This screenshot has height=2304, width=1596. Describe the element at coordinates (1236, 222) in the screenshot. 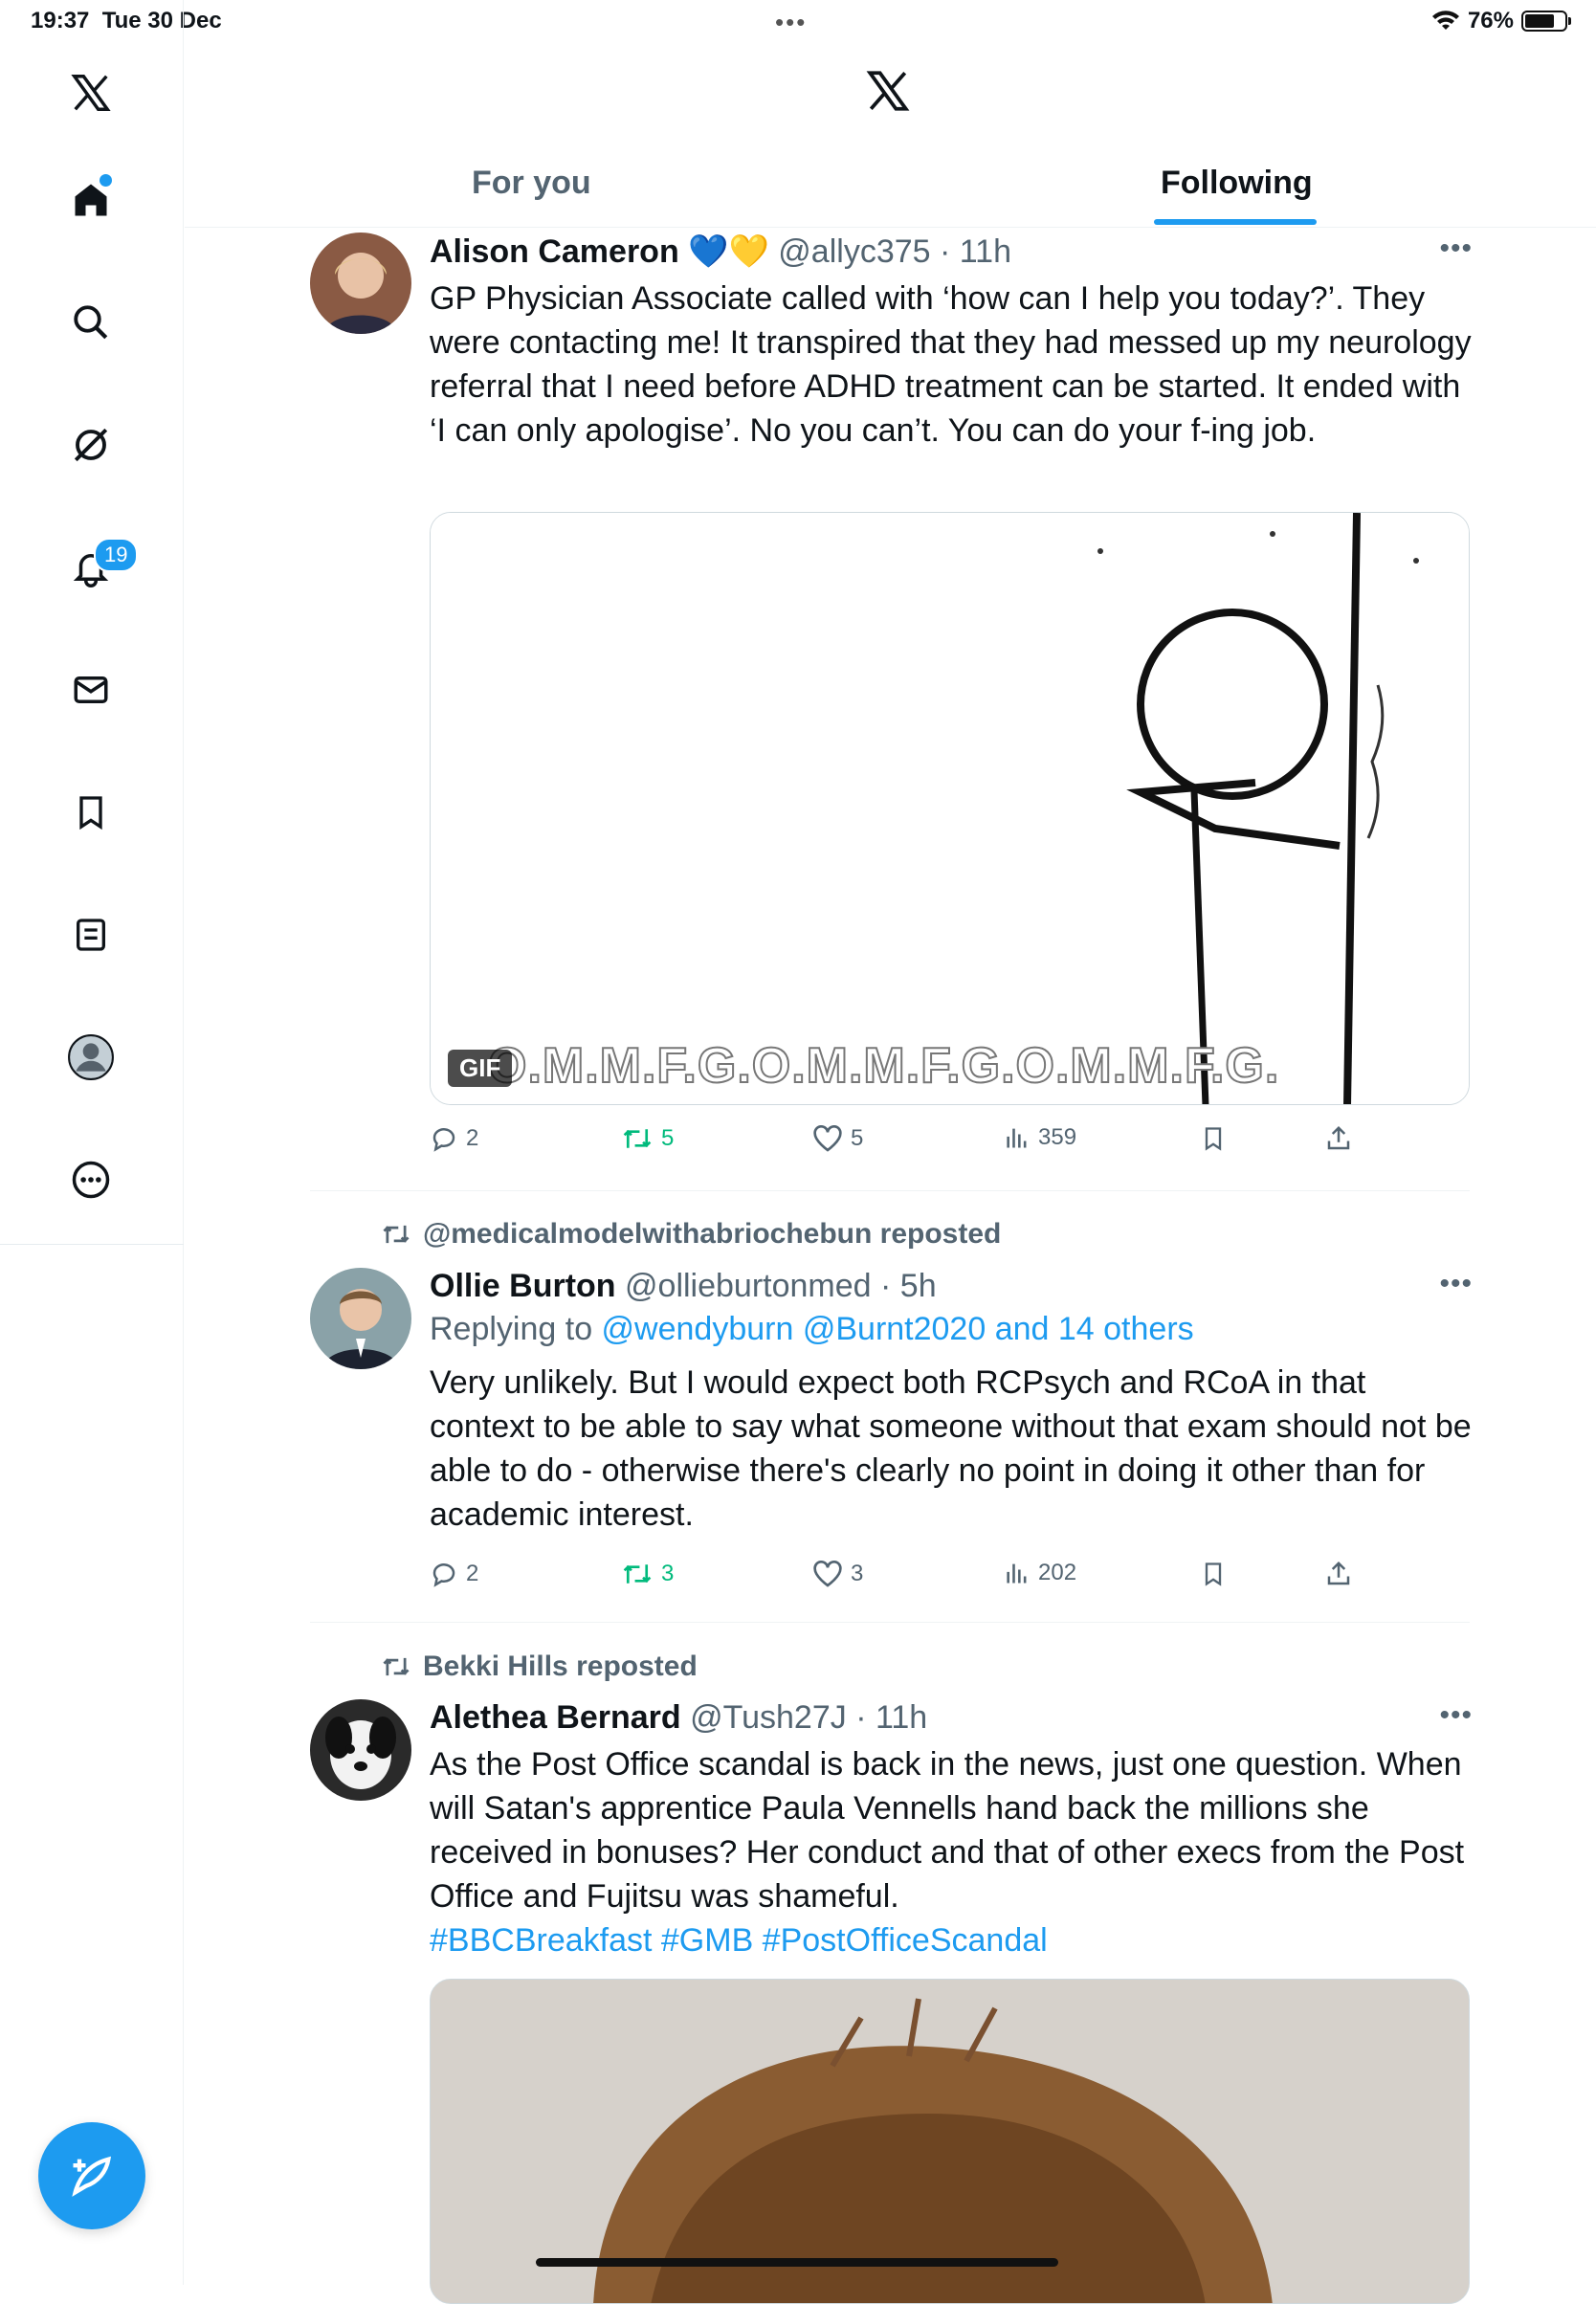

I see `active-tab-indicator` at that location.